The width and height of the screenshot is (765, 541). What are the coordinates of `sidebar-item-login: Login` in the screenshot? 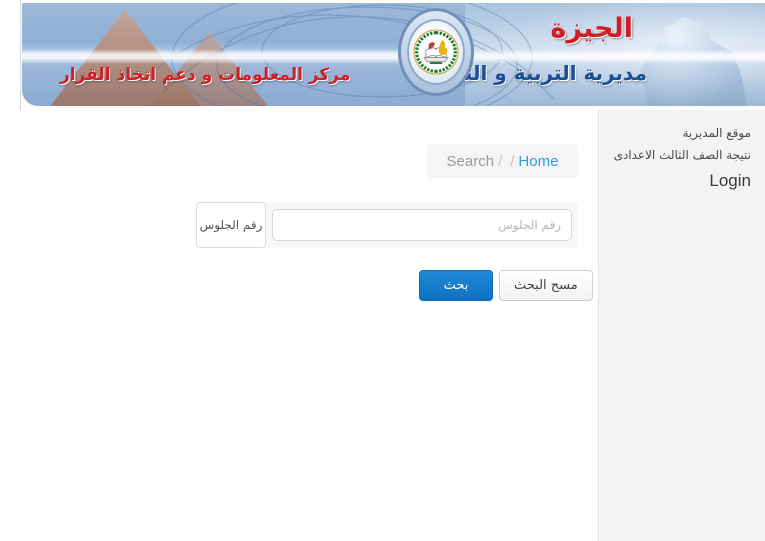 It's located at (680, 181).